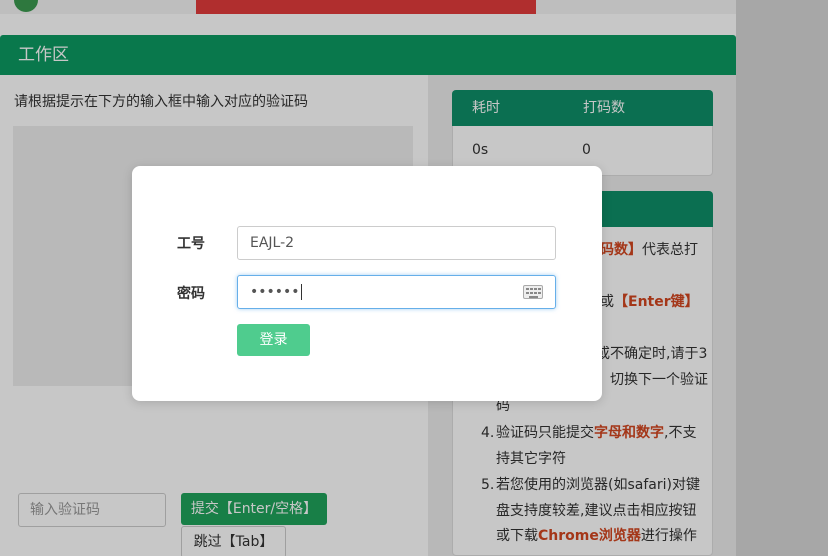 This screenshot has height=556, width=828. Describe the element at coordinates (272, 243) in the screenshot. I see `employee-id-value: EAJL-2` at that location.